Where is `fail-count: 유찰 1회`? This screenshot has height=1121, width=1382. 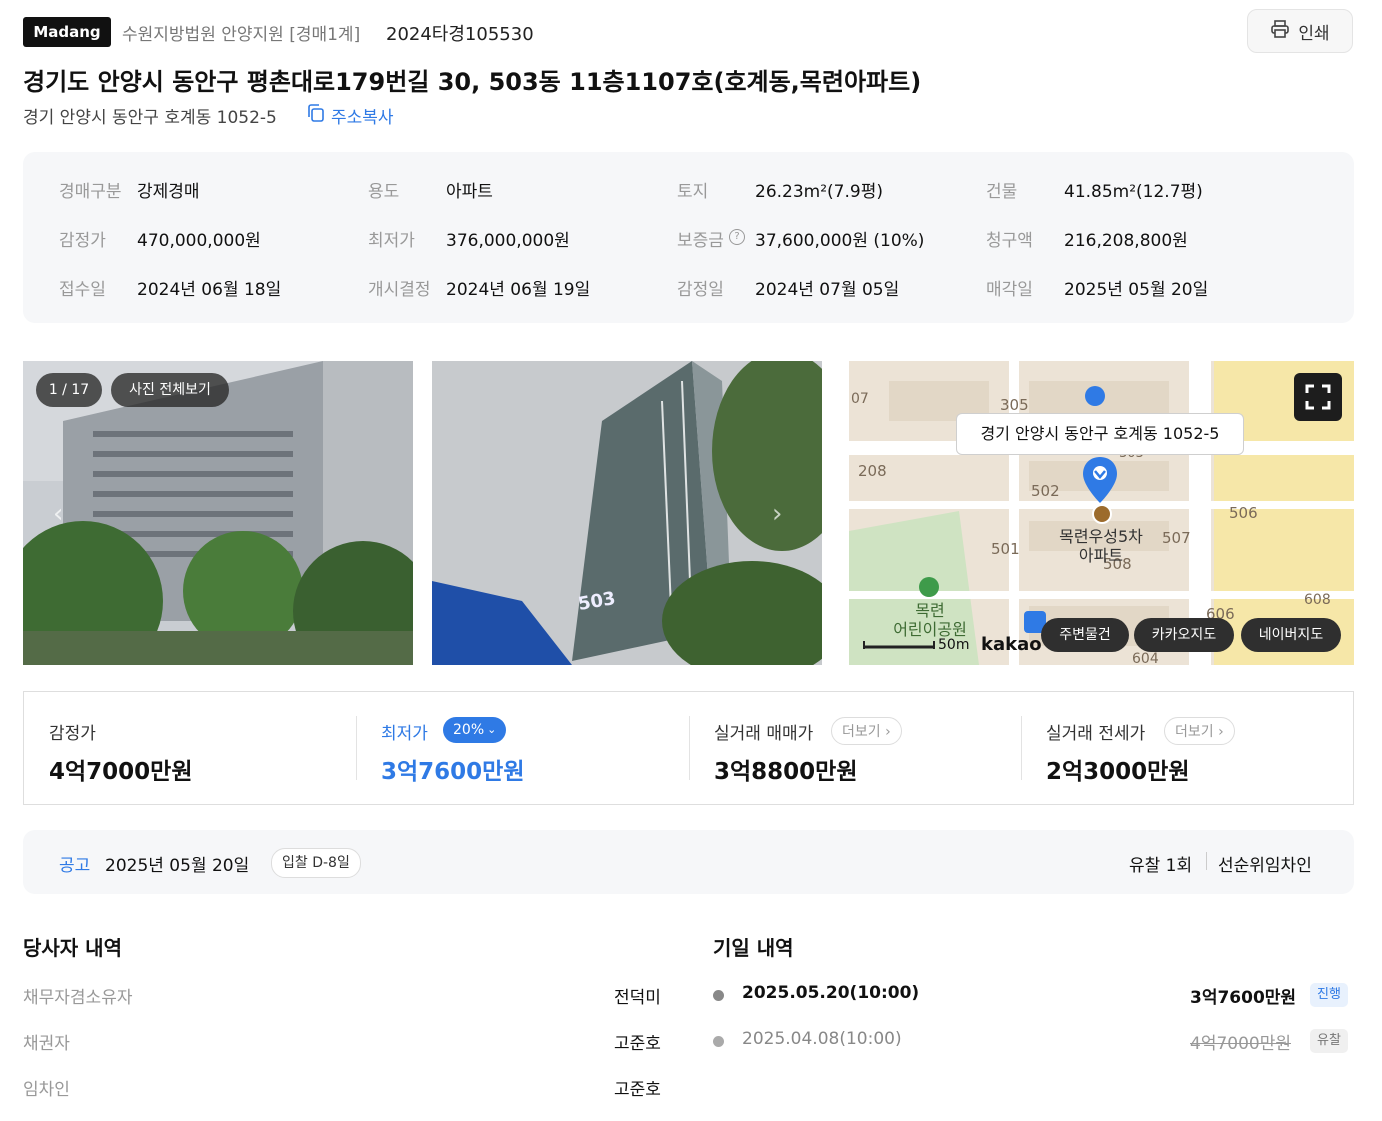 fail-count: 유찰 1회 is located at coordinates (1161, 866).